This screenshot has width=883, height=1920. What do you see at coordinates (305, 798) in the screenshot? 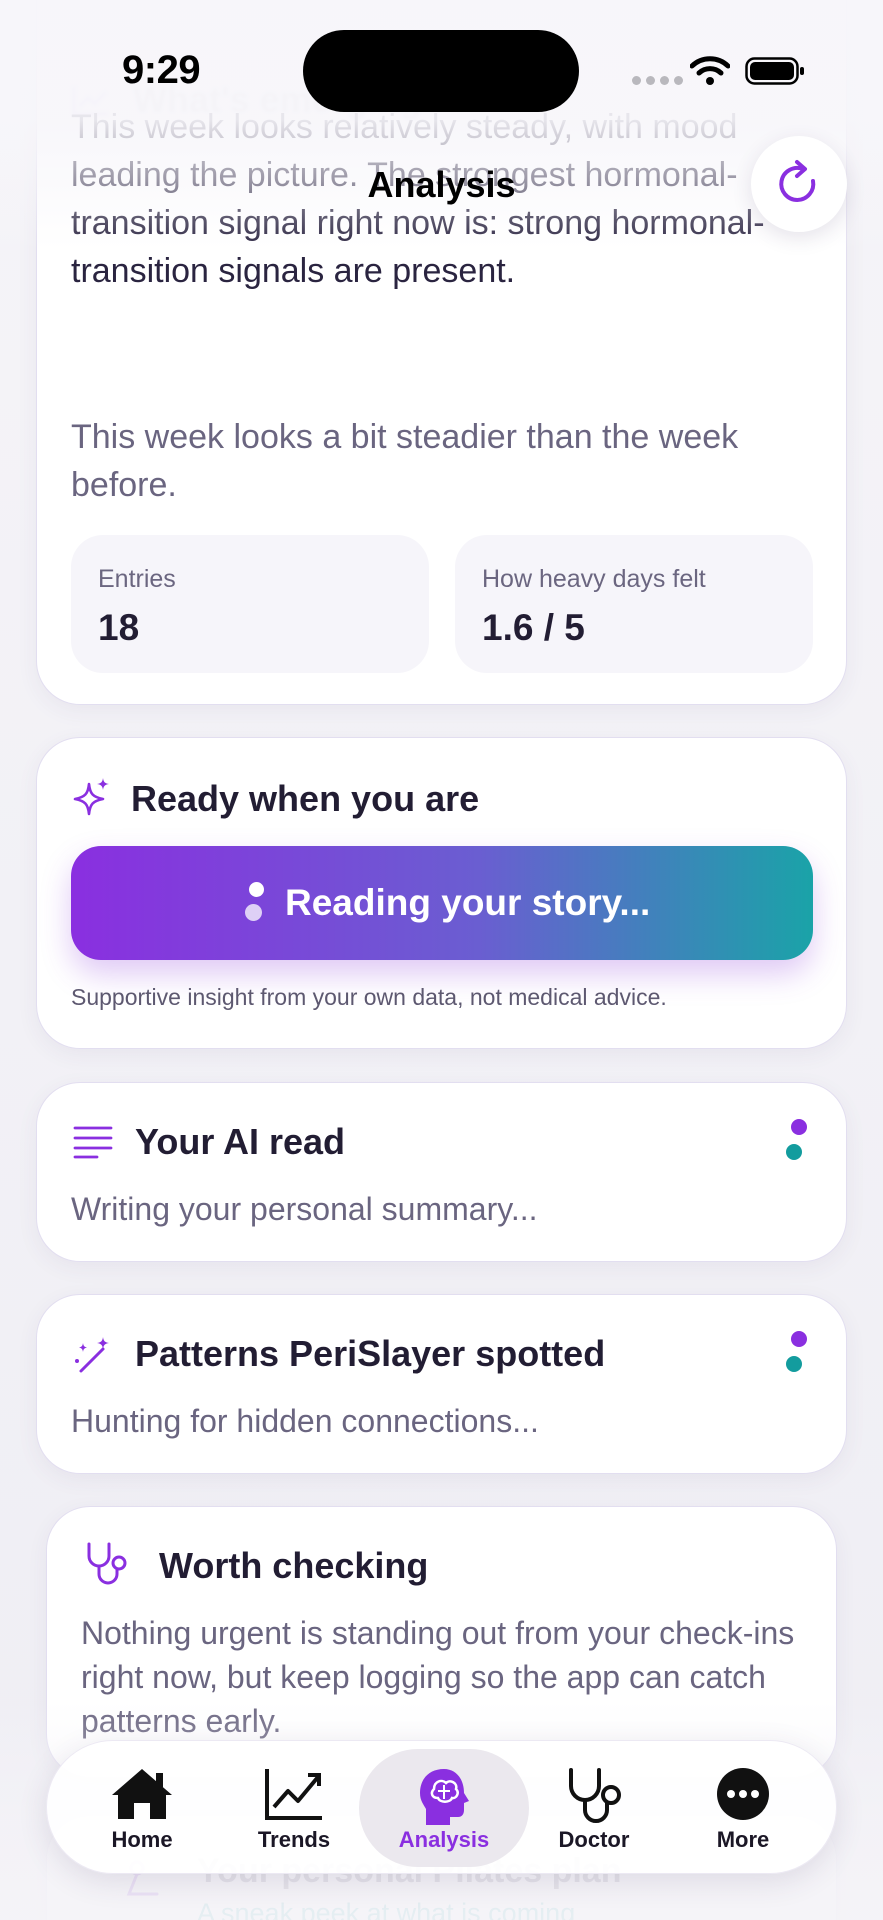
I see `ready-title: Ready when you are` at bounding box center [305, 798].